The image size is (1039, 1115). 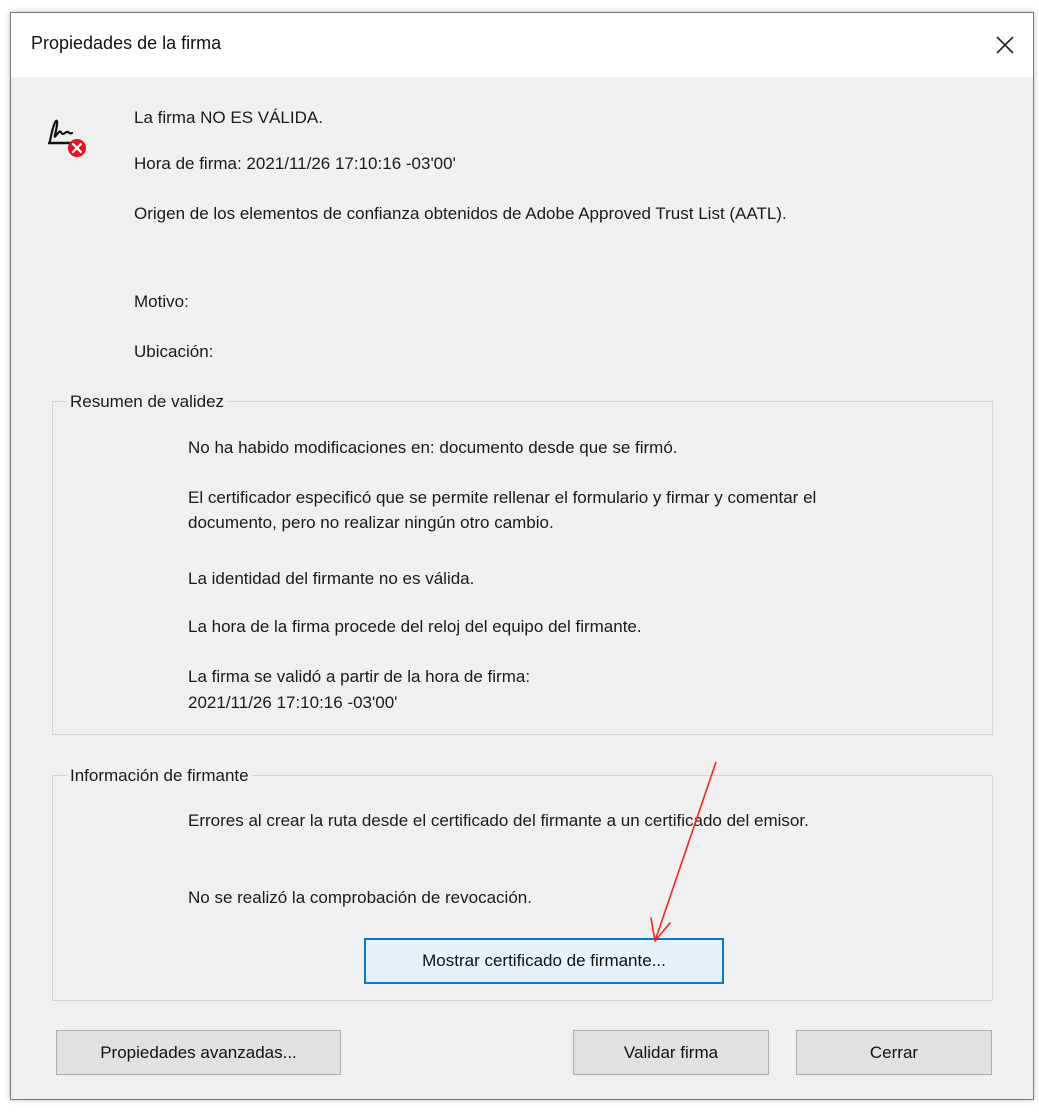 I want to click on validity-summary-legend: Resumen de validez, so click(x=147, y=401).